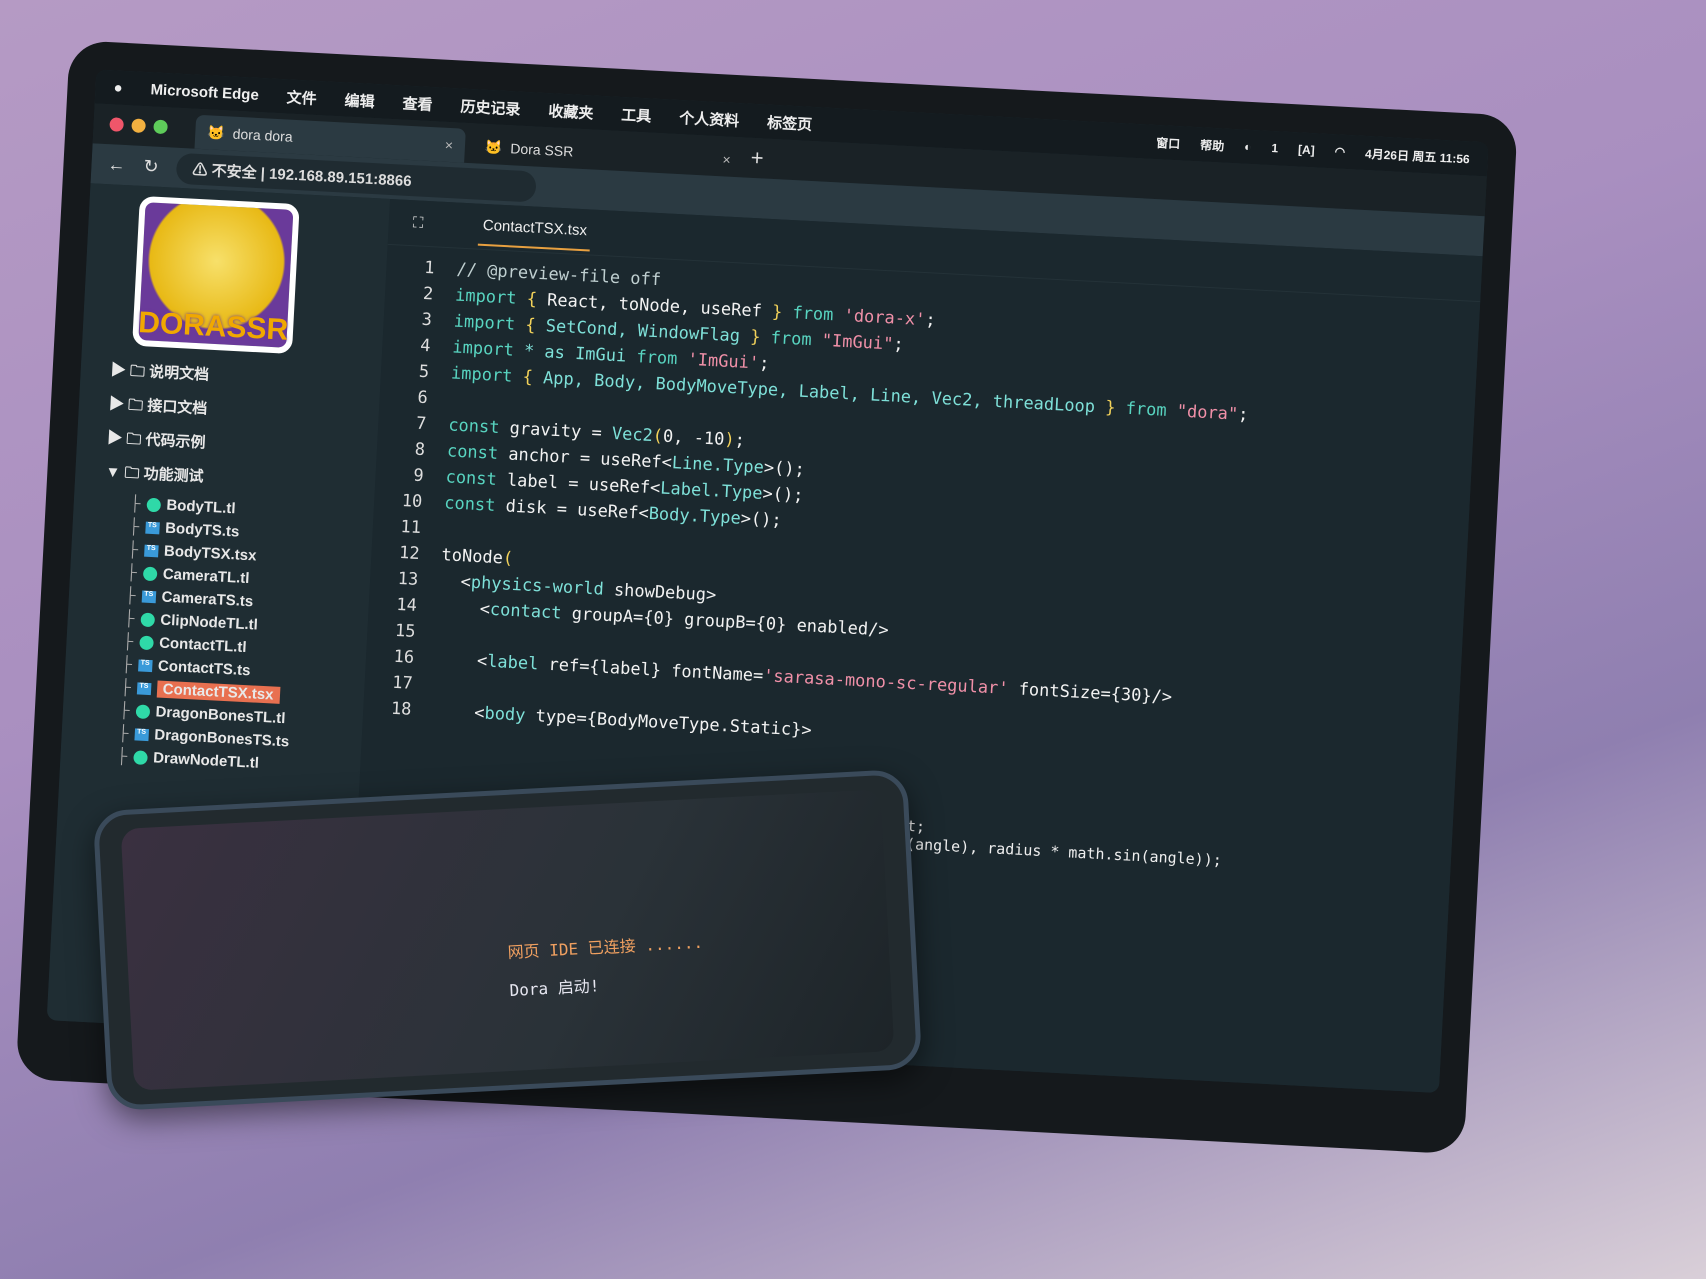 This screenshot has height=1279, width=1706. What do you see at coordinates (554, 988) in the screenshot?
I see `log-line: Dora 启动!` at bounding box center [554, 988].